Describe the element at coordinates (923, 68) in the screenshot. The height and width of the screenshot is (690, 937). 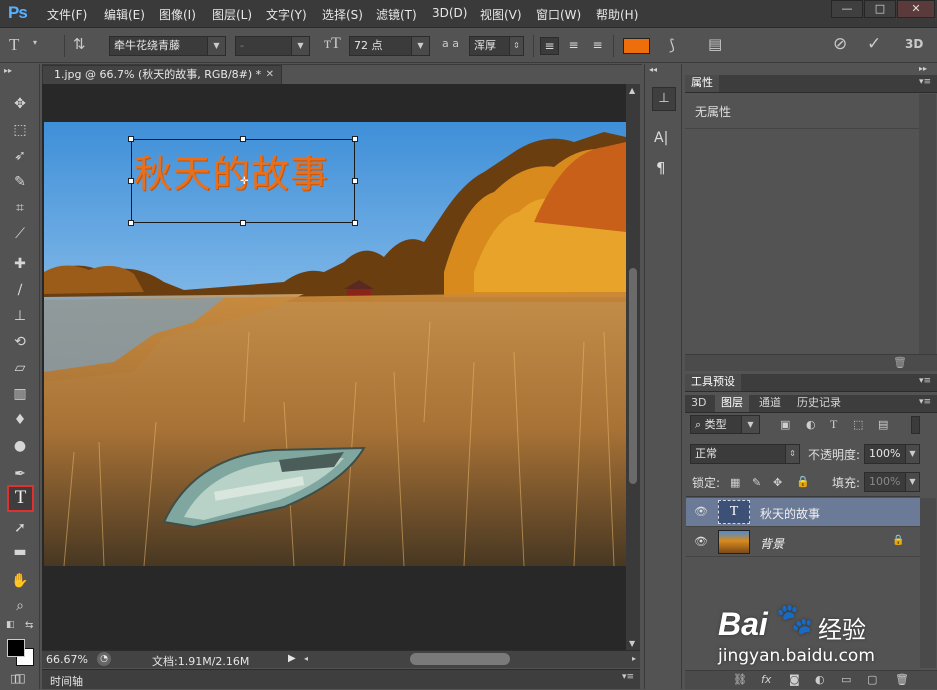
I see `panel-collapse-icon: ▸▸` at that location.